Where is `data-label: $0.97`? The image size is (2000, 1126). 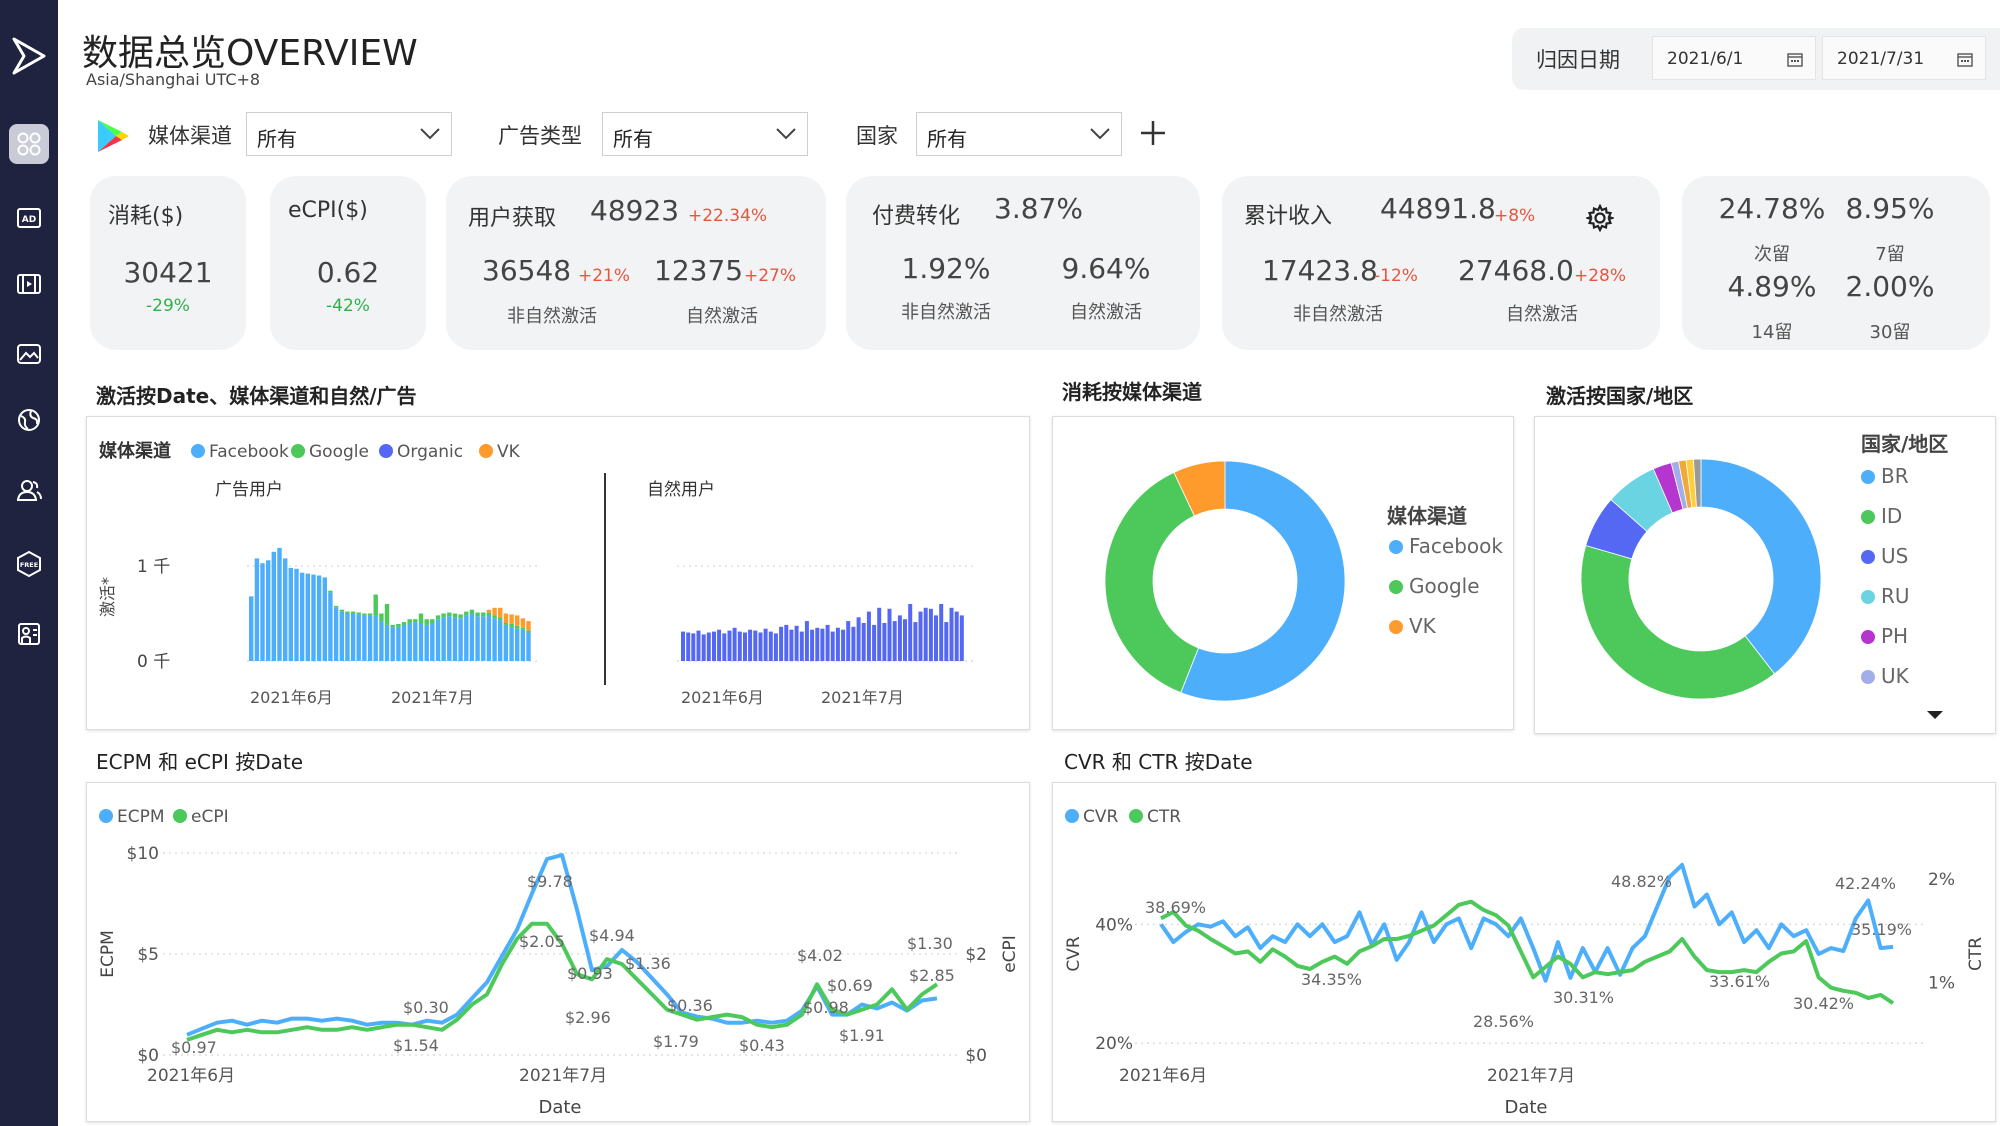 data-label: $0.97 is located at coordinates (194, 1047).